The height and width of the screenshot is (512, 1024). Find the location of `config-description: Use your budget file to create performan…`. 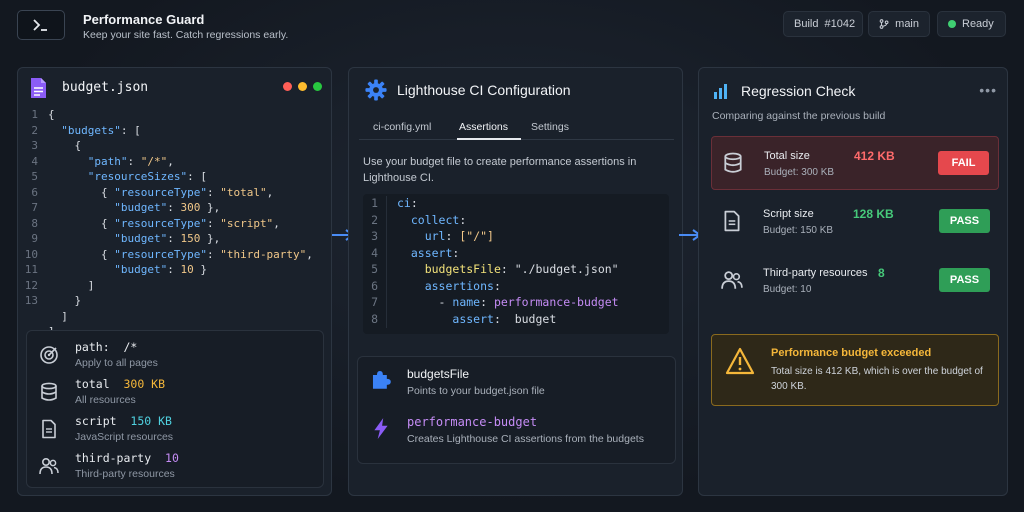

config-description: Use your budget file to create performan… is located at coordinates (500, 170).